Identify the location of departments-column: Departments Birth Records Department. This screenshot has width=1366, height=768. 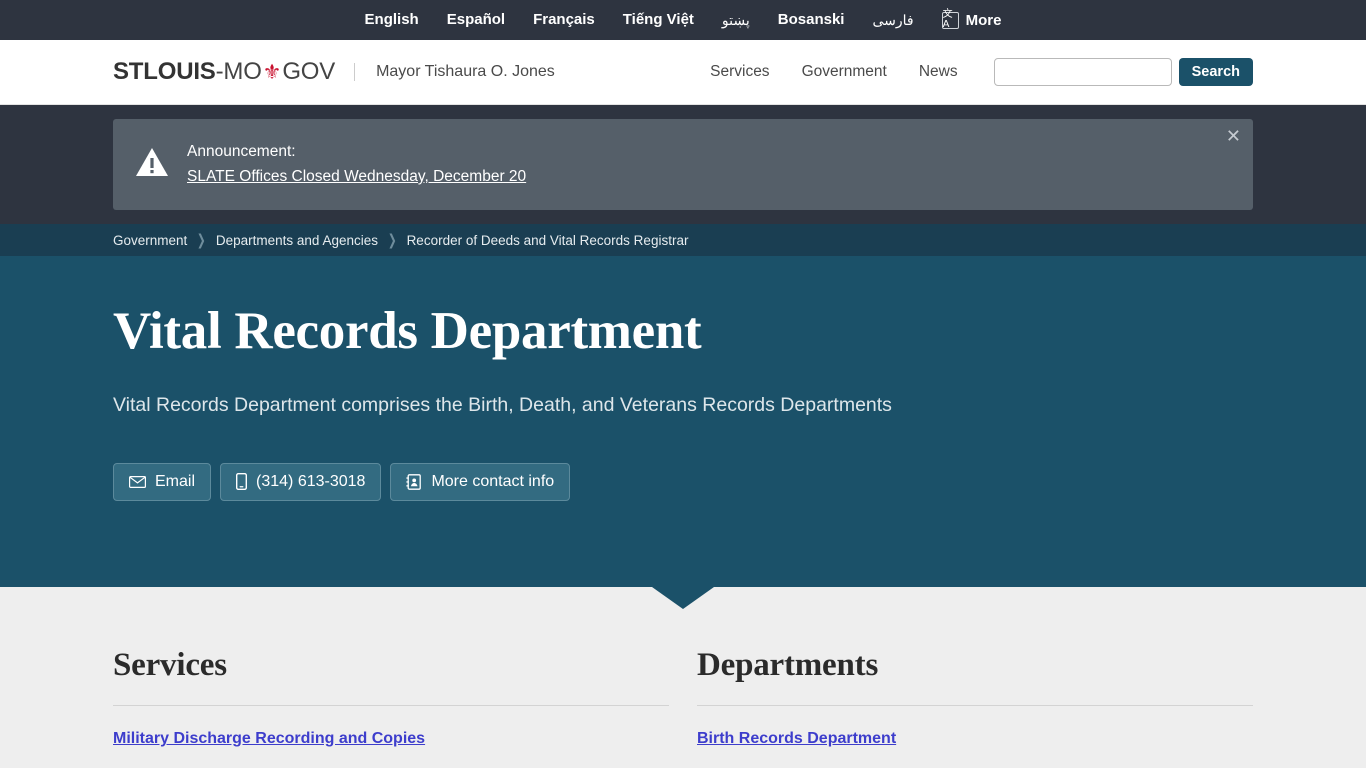
(975, 705).